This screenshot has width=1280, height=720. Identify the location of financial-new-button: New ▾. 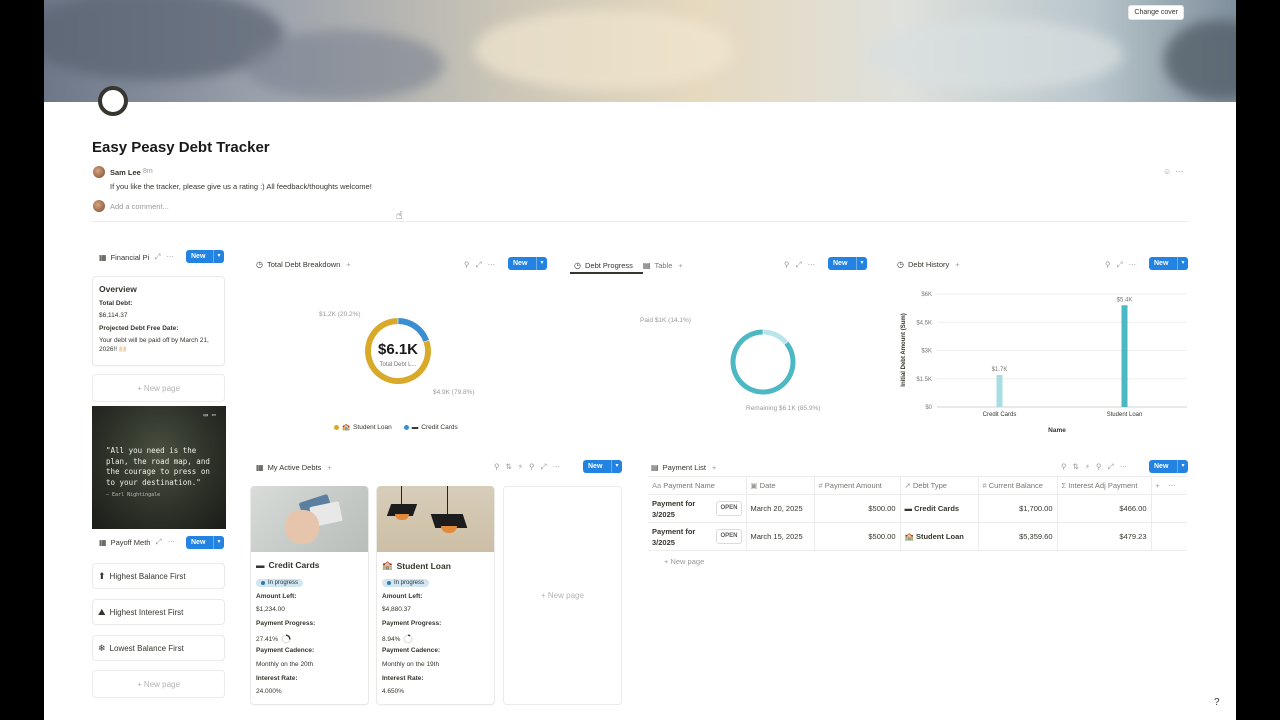
(205, 256).